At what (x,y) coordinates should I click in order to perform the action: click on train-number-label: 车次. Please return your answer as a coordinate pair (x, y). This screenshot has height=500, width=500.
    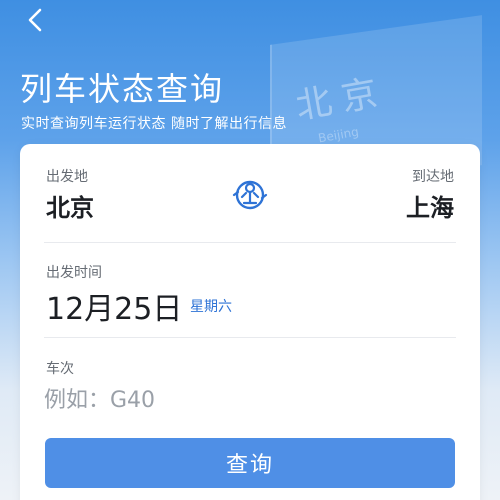
    Looking at the image, I should click on (60, 369).